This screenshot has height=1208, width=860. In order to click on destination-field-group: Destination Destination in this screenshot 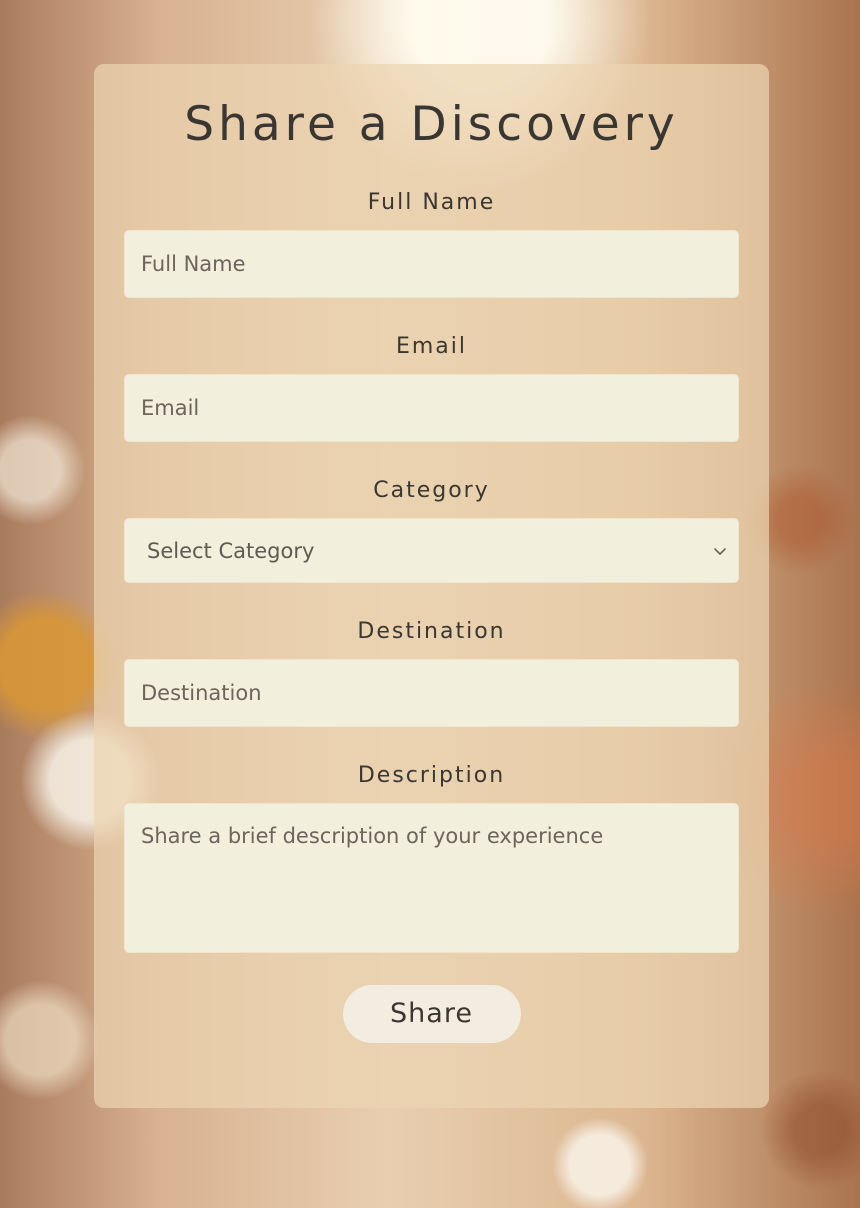, I will do `click(431, 673)`.